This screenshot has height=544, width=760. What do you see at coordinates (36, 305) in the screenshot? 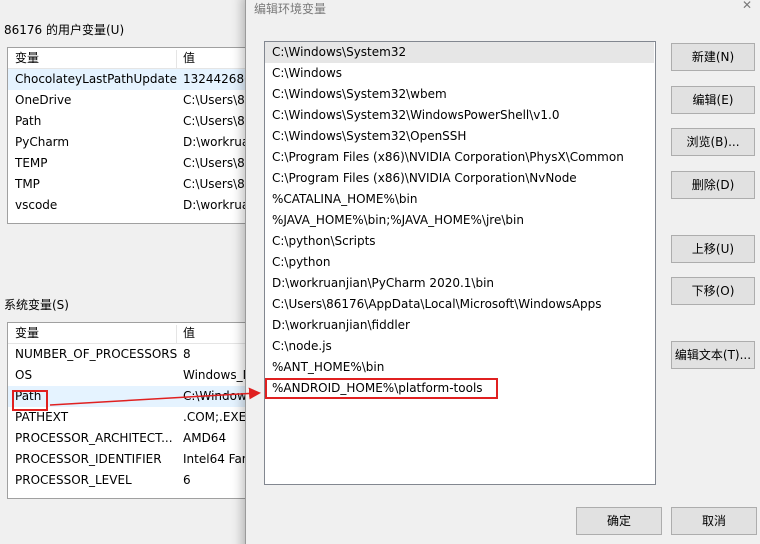
I see `system-vars-title: 系统变量(S)` at bounding box center [36, 305].